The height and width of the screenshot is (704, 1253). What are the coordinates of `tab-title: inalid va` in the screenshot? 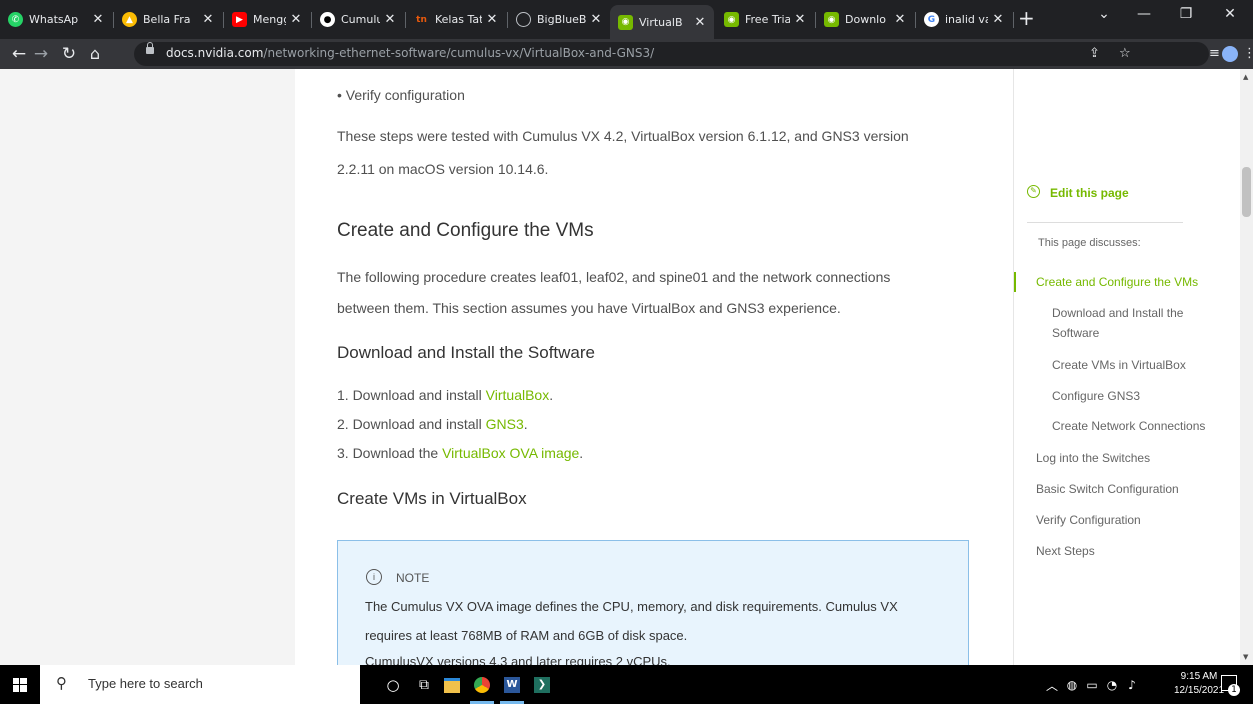 It's located at (966, 19).